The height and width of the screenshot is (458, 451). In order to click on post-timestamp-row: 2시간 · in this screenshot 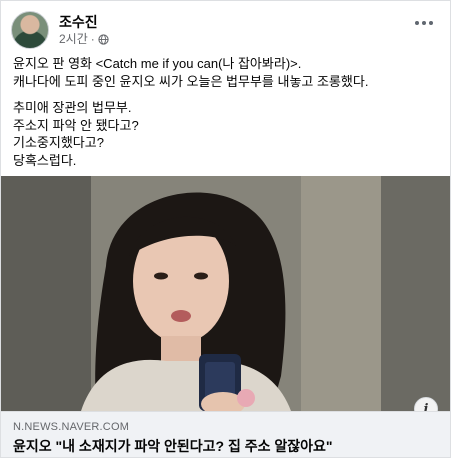, I will do `click(84, 39)`.